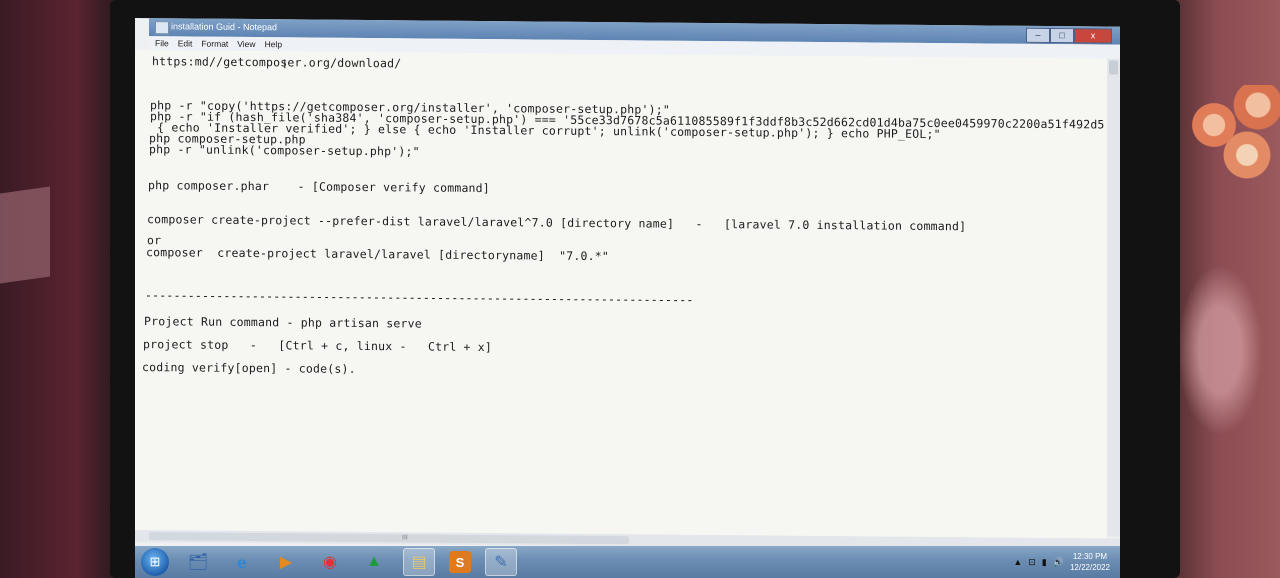 The width and height of the screenshot is (1280, 578). Describe the element at coordinates (460, 562) in the screenshot. I see `sublime-icon: S` at that location.